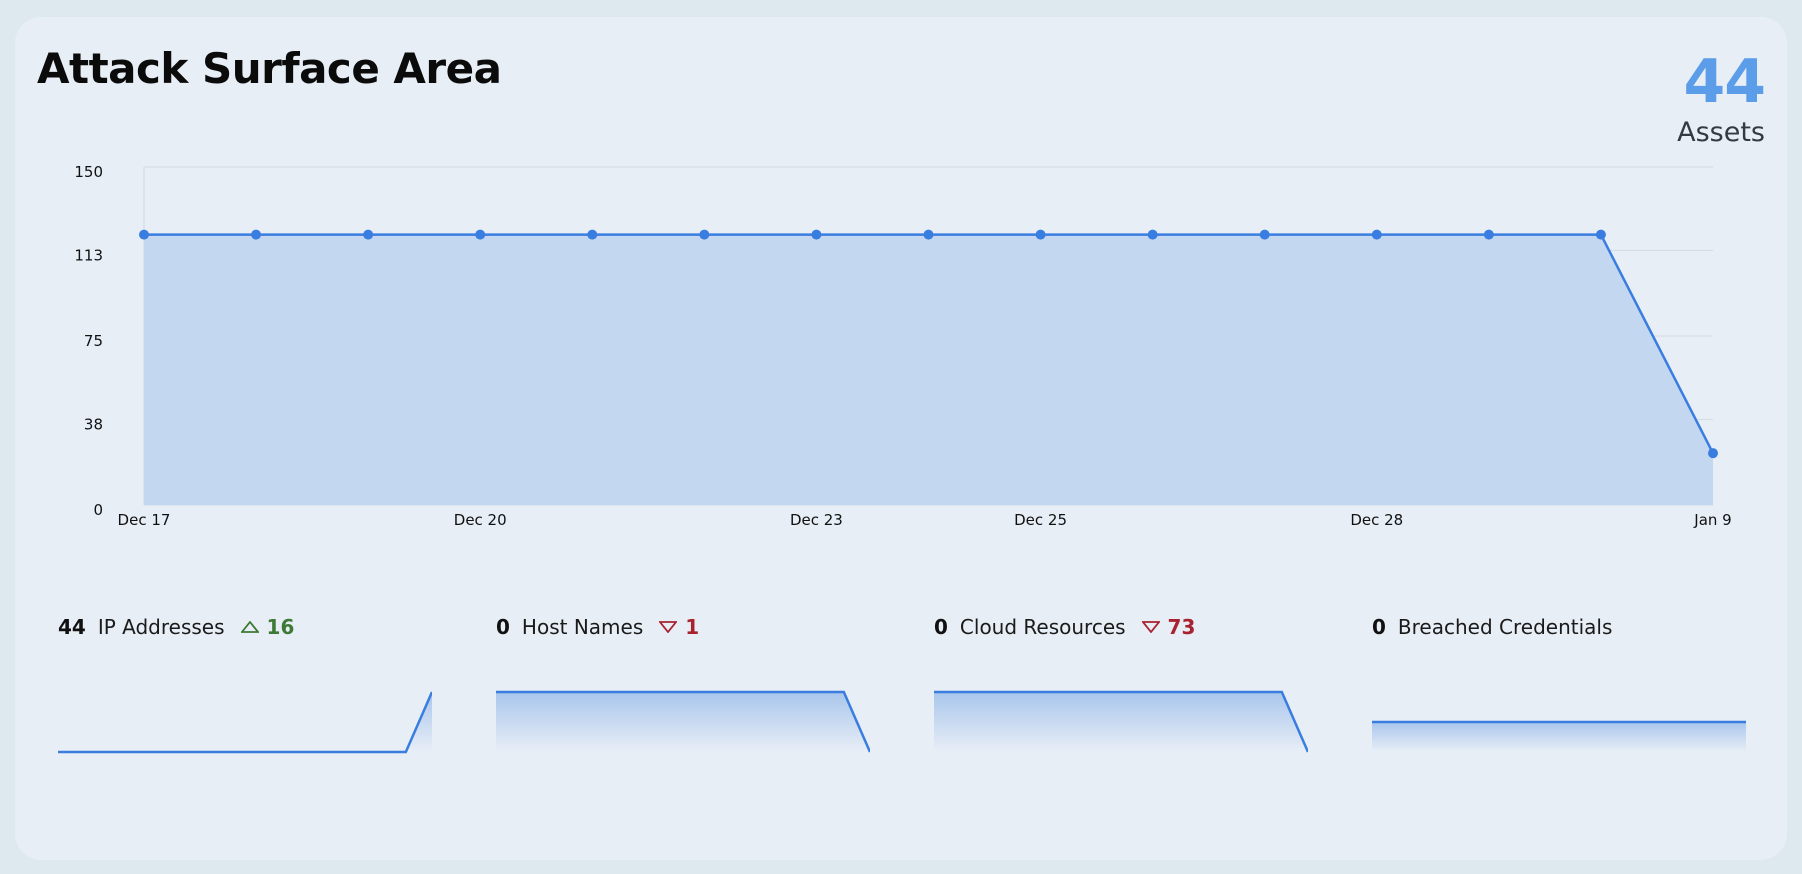 This screenshot has width=1802, height=874. I want to click on sparkline-ip-addresses, so click(245, 722).